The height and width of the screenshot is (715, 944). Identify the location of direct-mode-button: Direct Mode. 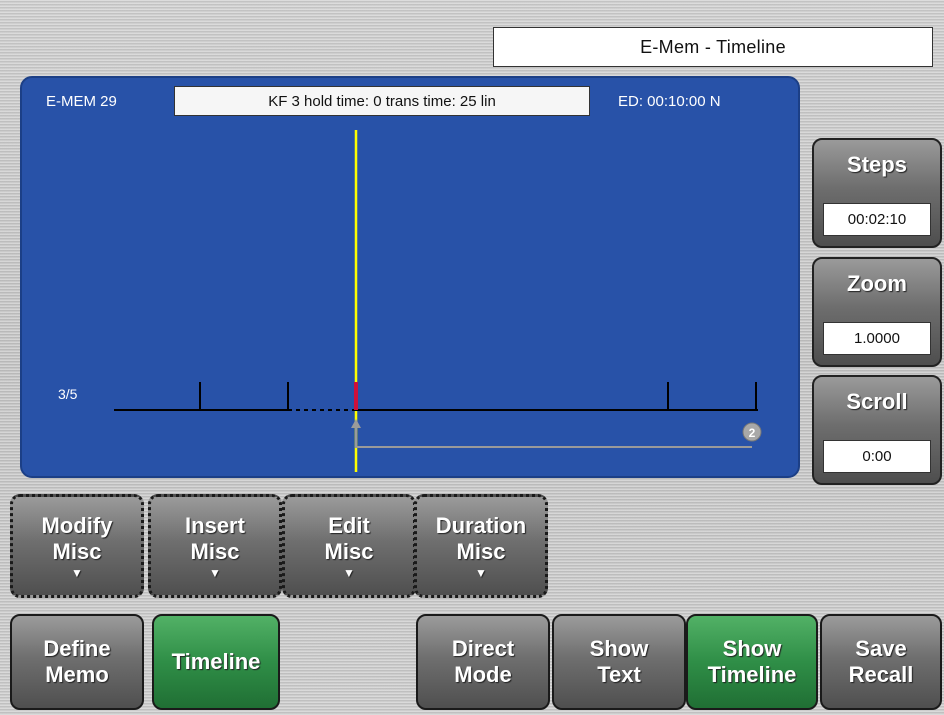
(483, 662).